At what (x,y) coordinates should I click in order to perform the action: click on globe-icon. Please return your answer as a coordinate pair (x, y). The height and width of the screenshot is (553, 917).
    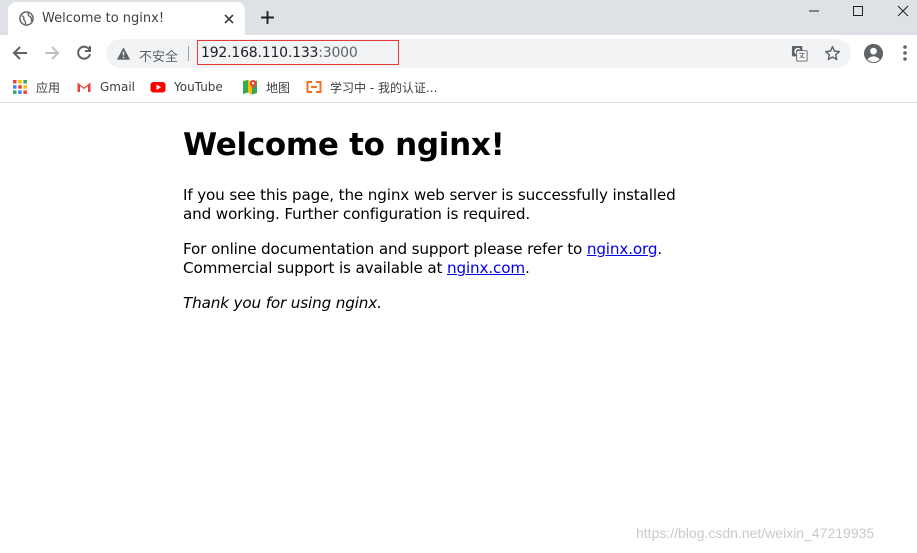
    Looking at the image, I should click on (26, 18).